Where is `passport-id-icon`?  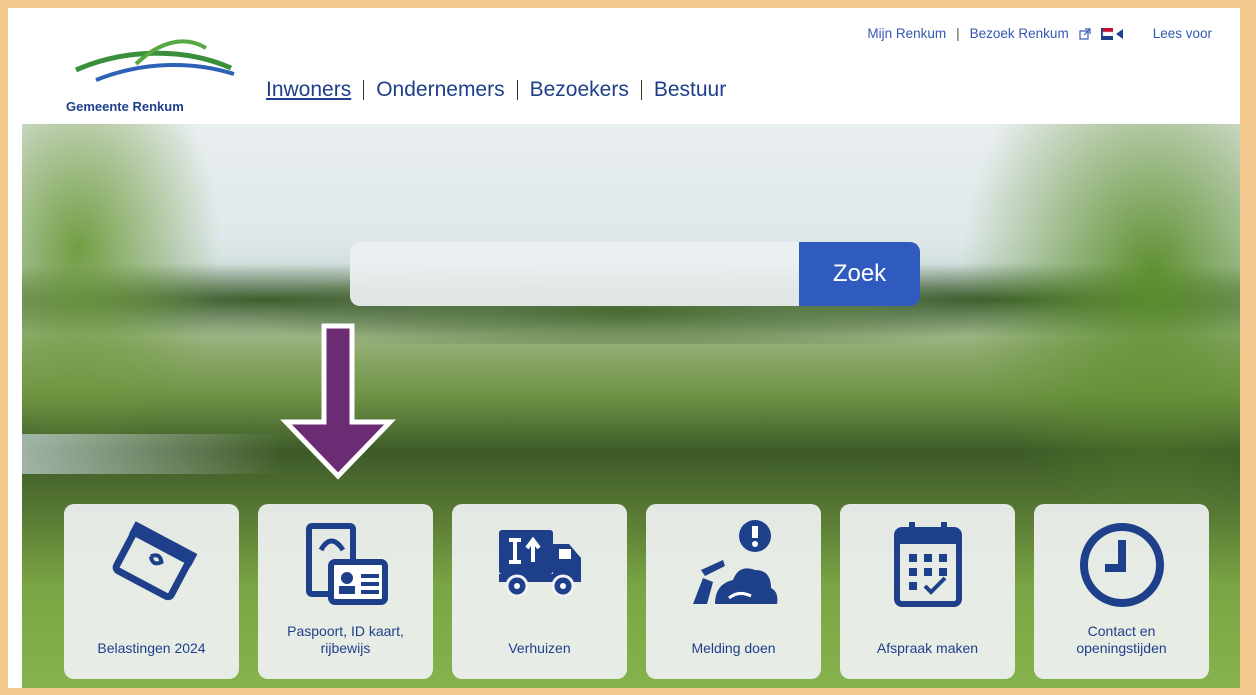
passport-id-icon is located at coordinates (346, 564).